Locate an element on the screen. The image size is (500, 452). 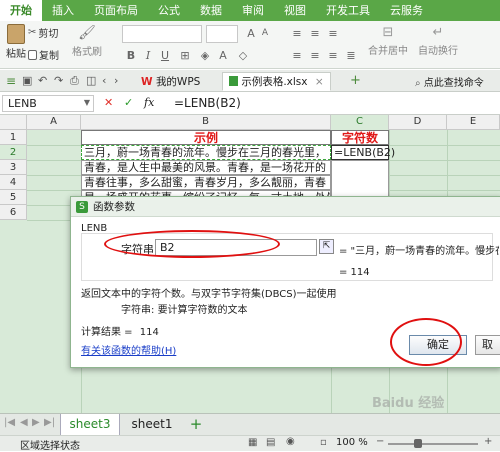
tab-developer: 开发工具 is located at coordinates (348, 10).